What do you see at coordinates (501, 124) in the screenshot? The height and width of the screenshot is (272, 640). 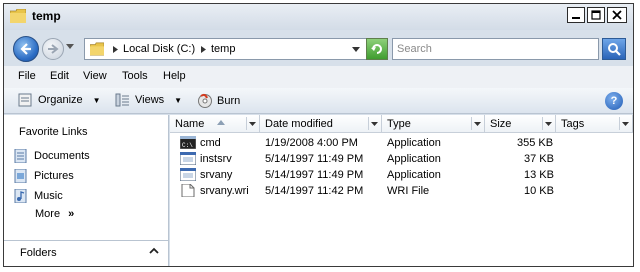 I see `column-label: Size` at bounding box center [501, 124].